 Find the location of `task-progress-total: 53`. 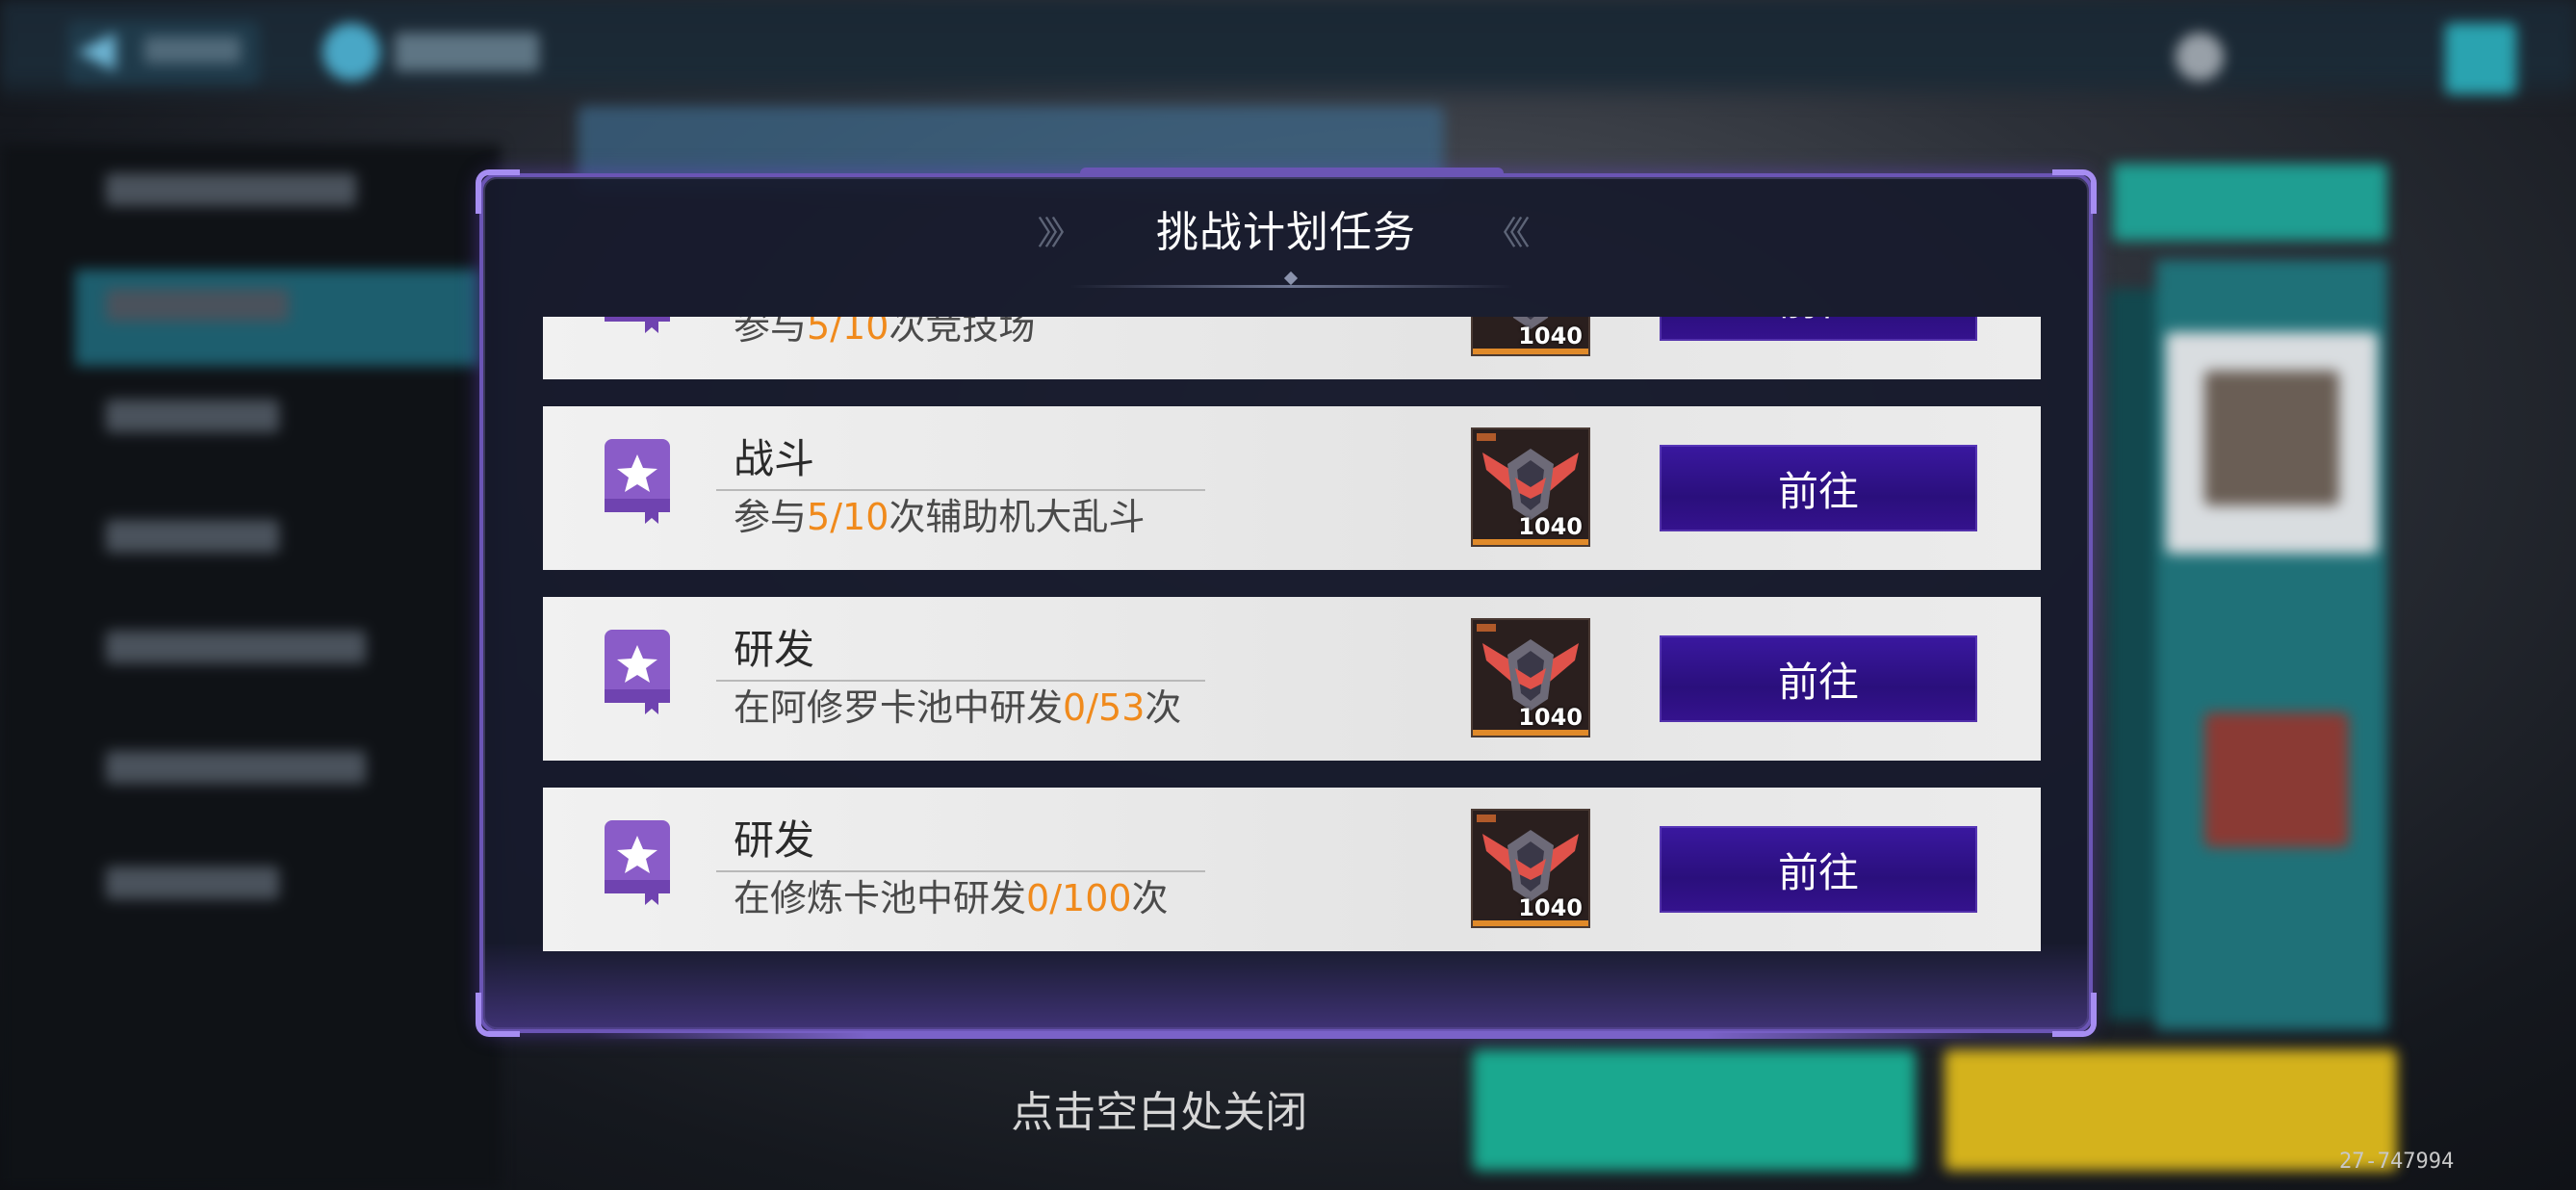

task-progress-total: 53 is located at coordinates (1122, 707).